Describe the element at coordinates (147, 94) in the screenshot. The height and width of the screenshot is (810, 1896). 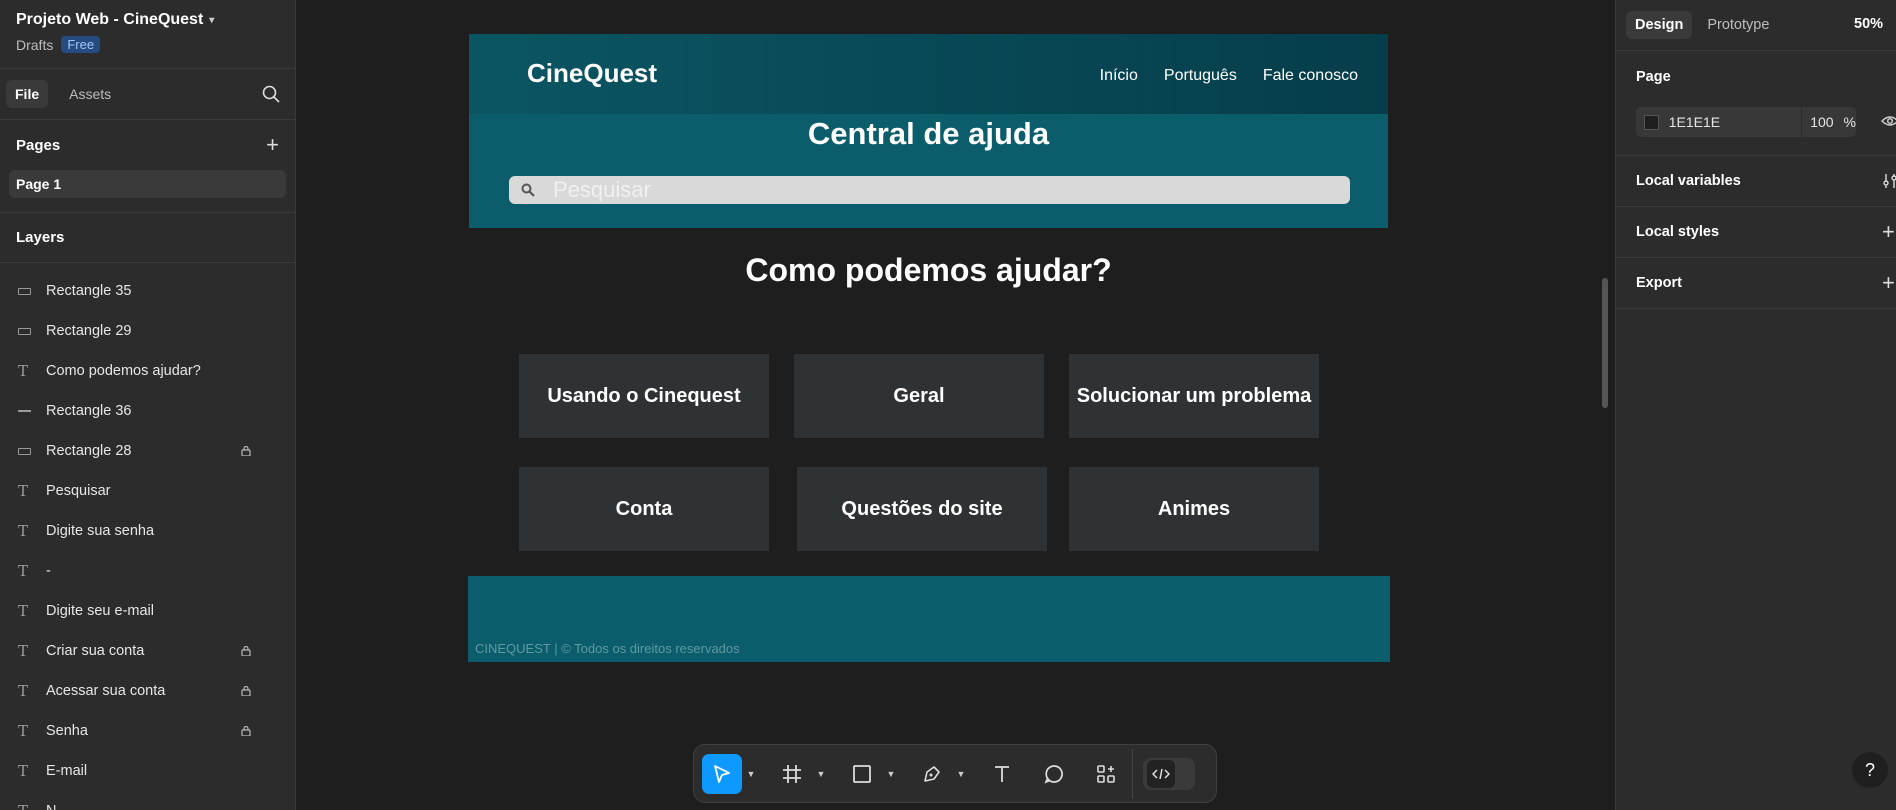
I see `left-tabs: File Assets` at that location.